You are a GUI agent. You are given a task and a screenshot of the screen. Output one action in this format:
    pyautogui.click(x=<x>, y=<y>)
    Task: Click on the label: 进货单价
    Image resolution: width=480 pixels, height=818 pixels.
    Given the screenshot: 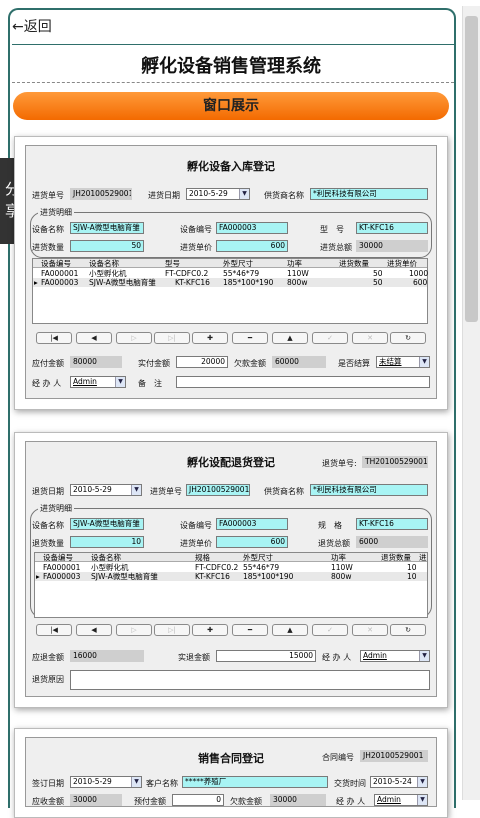 What is the action you would take?
    pyautogui.click(x=196, y=247)
    